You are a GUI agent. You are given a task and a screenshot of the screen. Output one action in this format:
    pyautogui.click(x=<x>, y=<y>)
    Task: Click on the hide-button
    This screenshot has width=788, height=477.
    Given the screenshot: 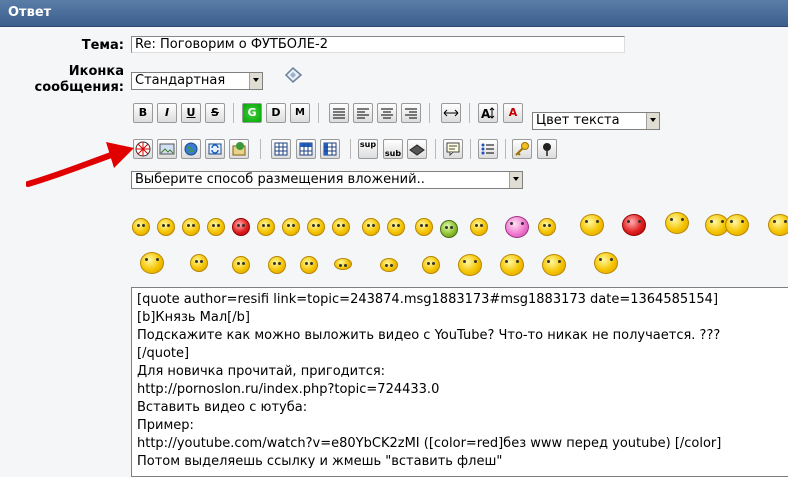 What is the action you would take?
    pyautogui.click(x=547, y=149)
    